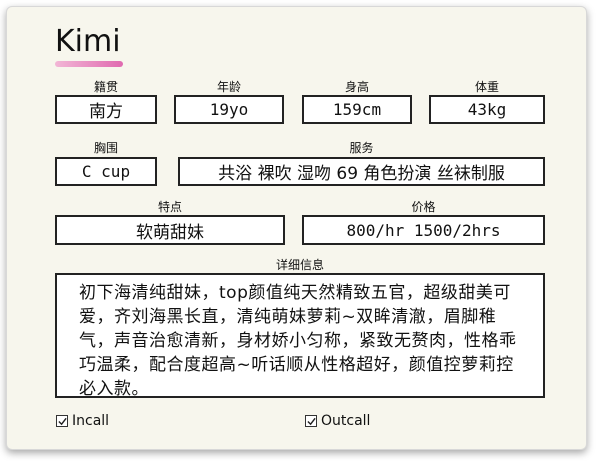  Describe the element at coordinates (105, 148) in the screenshot. I see `bust-label: 胸围` at that location.